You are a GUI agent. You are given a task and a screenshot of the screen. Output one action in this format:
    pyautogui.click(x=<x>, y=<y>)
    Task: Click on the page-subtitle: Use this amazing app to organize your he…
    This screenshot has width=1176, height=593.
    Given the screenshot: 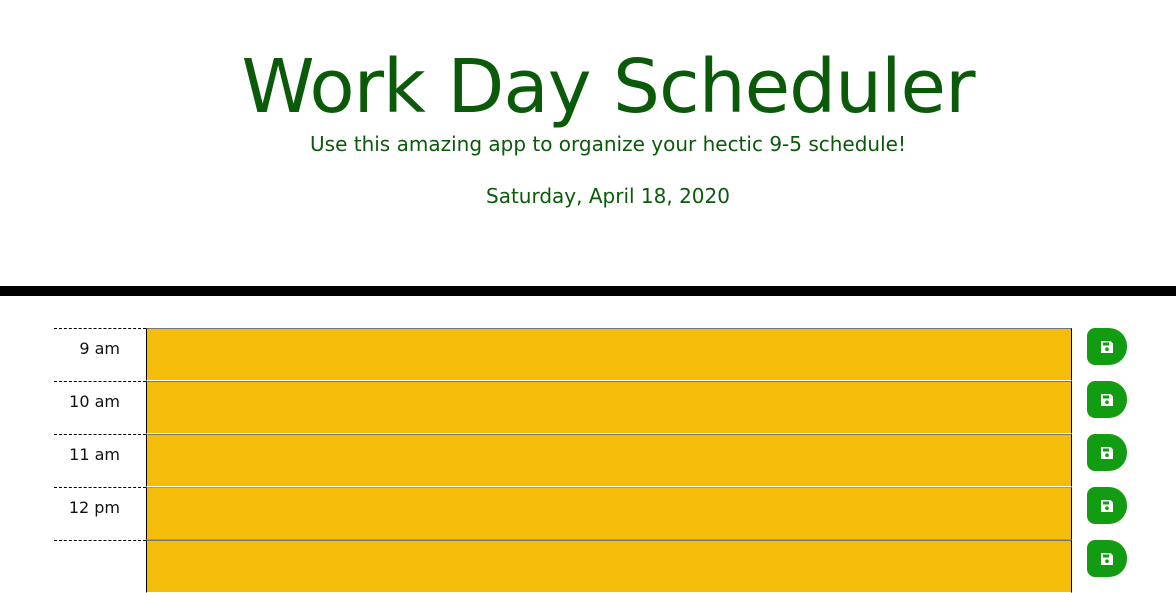 What is the action you would take?
    pyautogui.click(x=608, y=144)
    